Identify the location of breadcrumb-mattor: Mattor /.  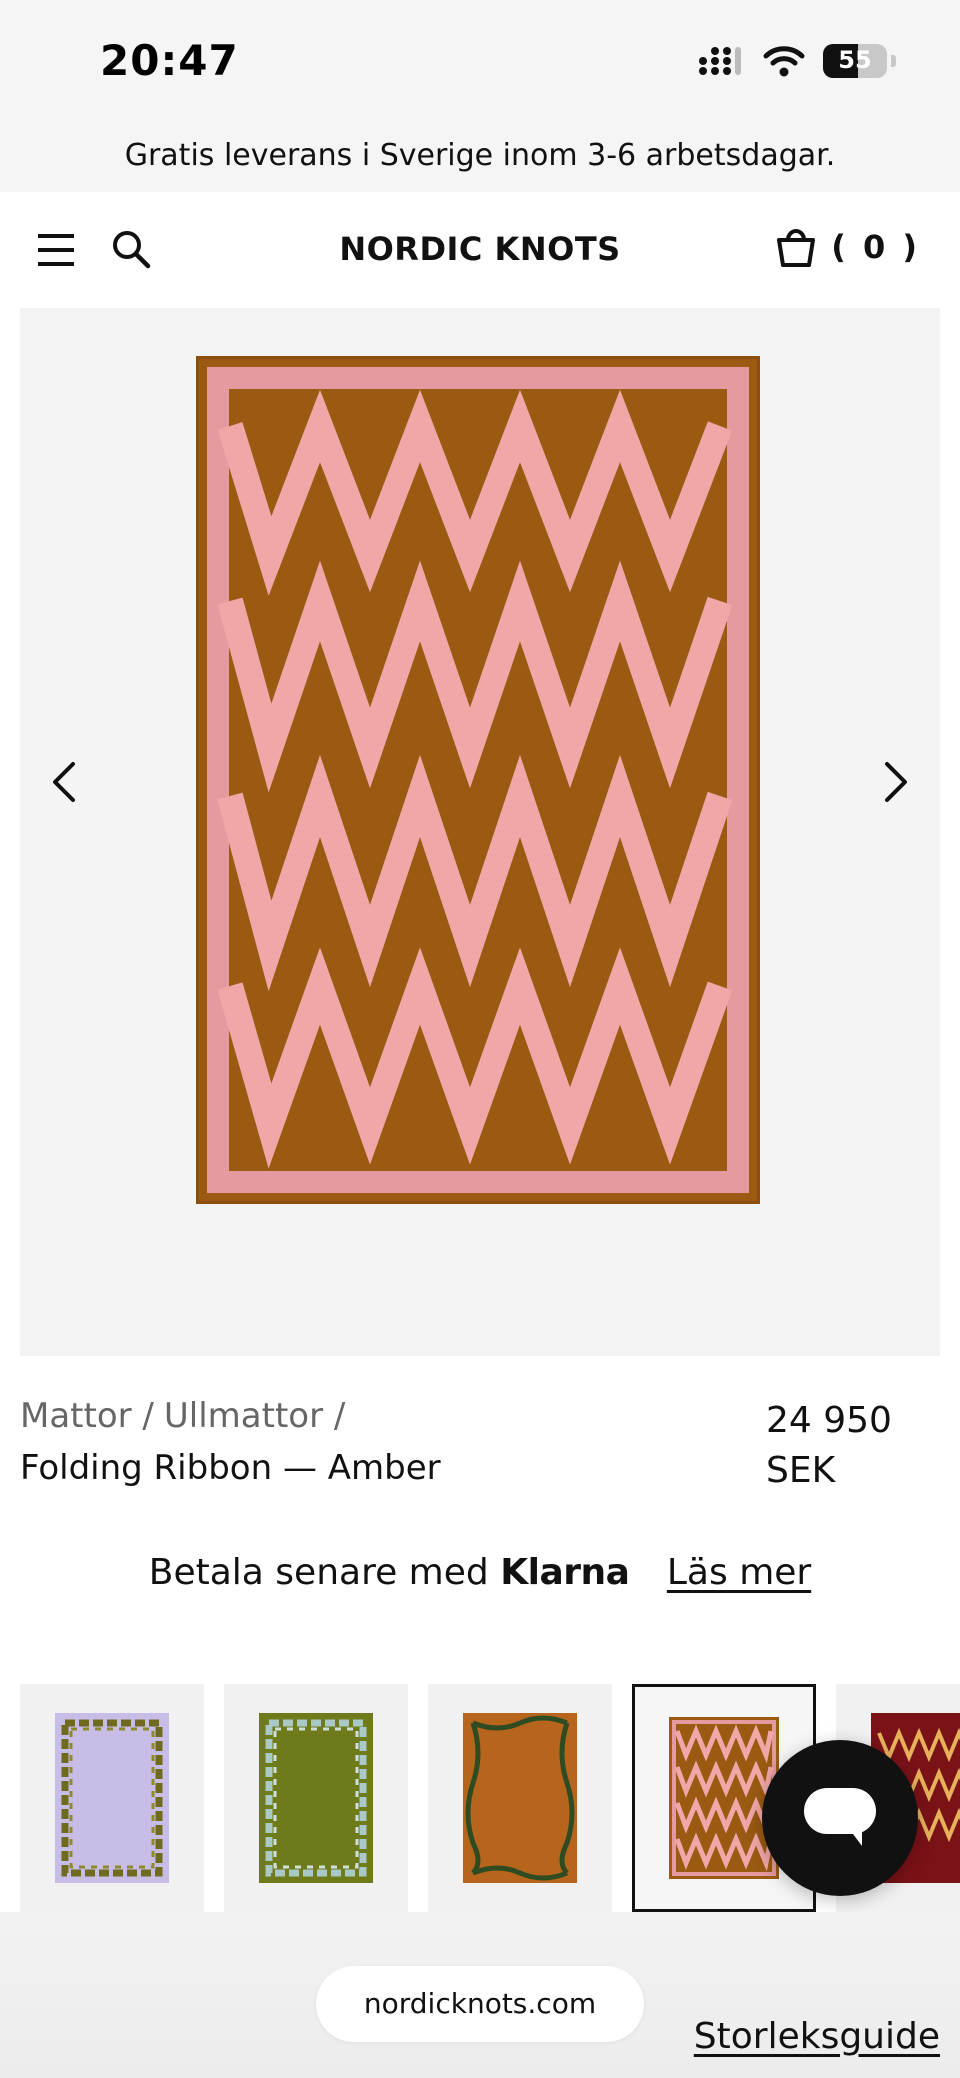
(87, 1416).